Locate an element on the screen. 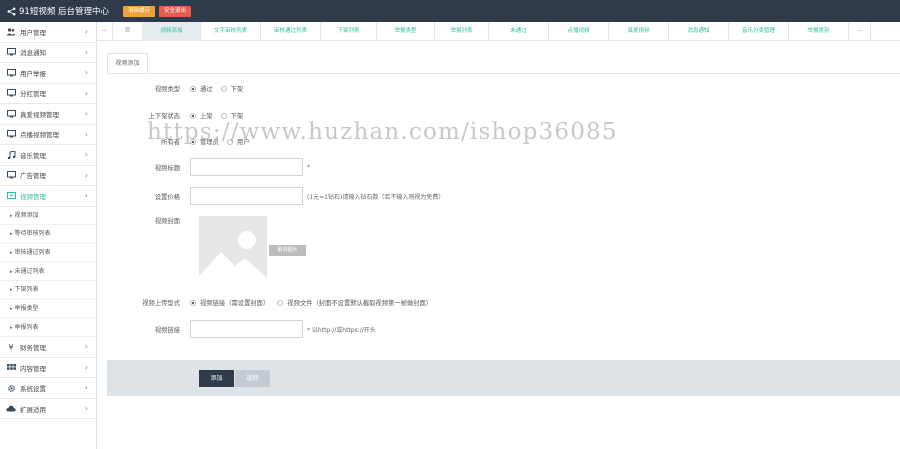 Image resolution: width=900 pixels, height=449 pixels. sidebar-item-settings: 系统设置 › is located at coordinates (48, 388).